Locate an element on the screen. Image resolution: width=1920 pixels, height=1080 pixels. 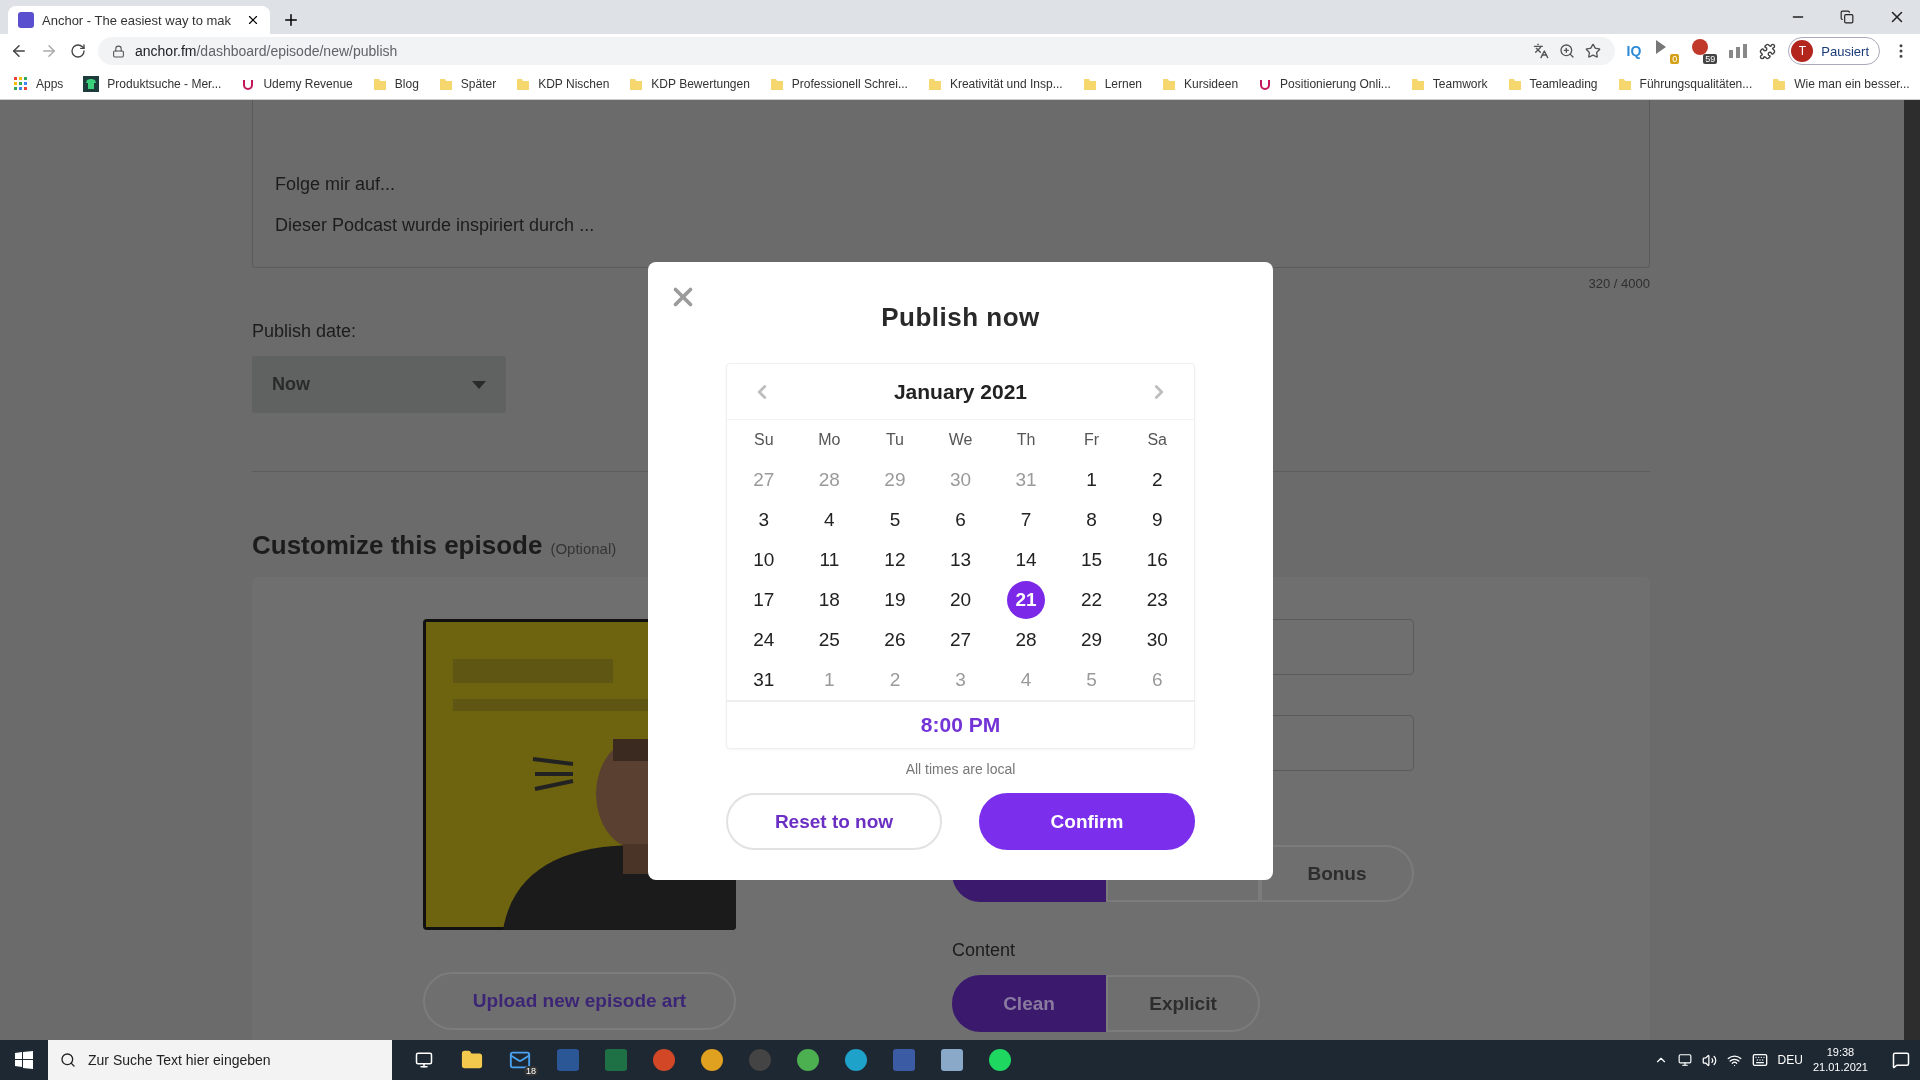
tab-title: Anchor - The easiest way to mak is located at coordinates (137, 20).